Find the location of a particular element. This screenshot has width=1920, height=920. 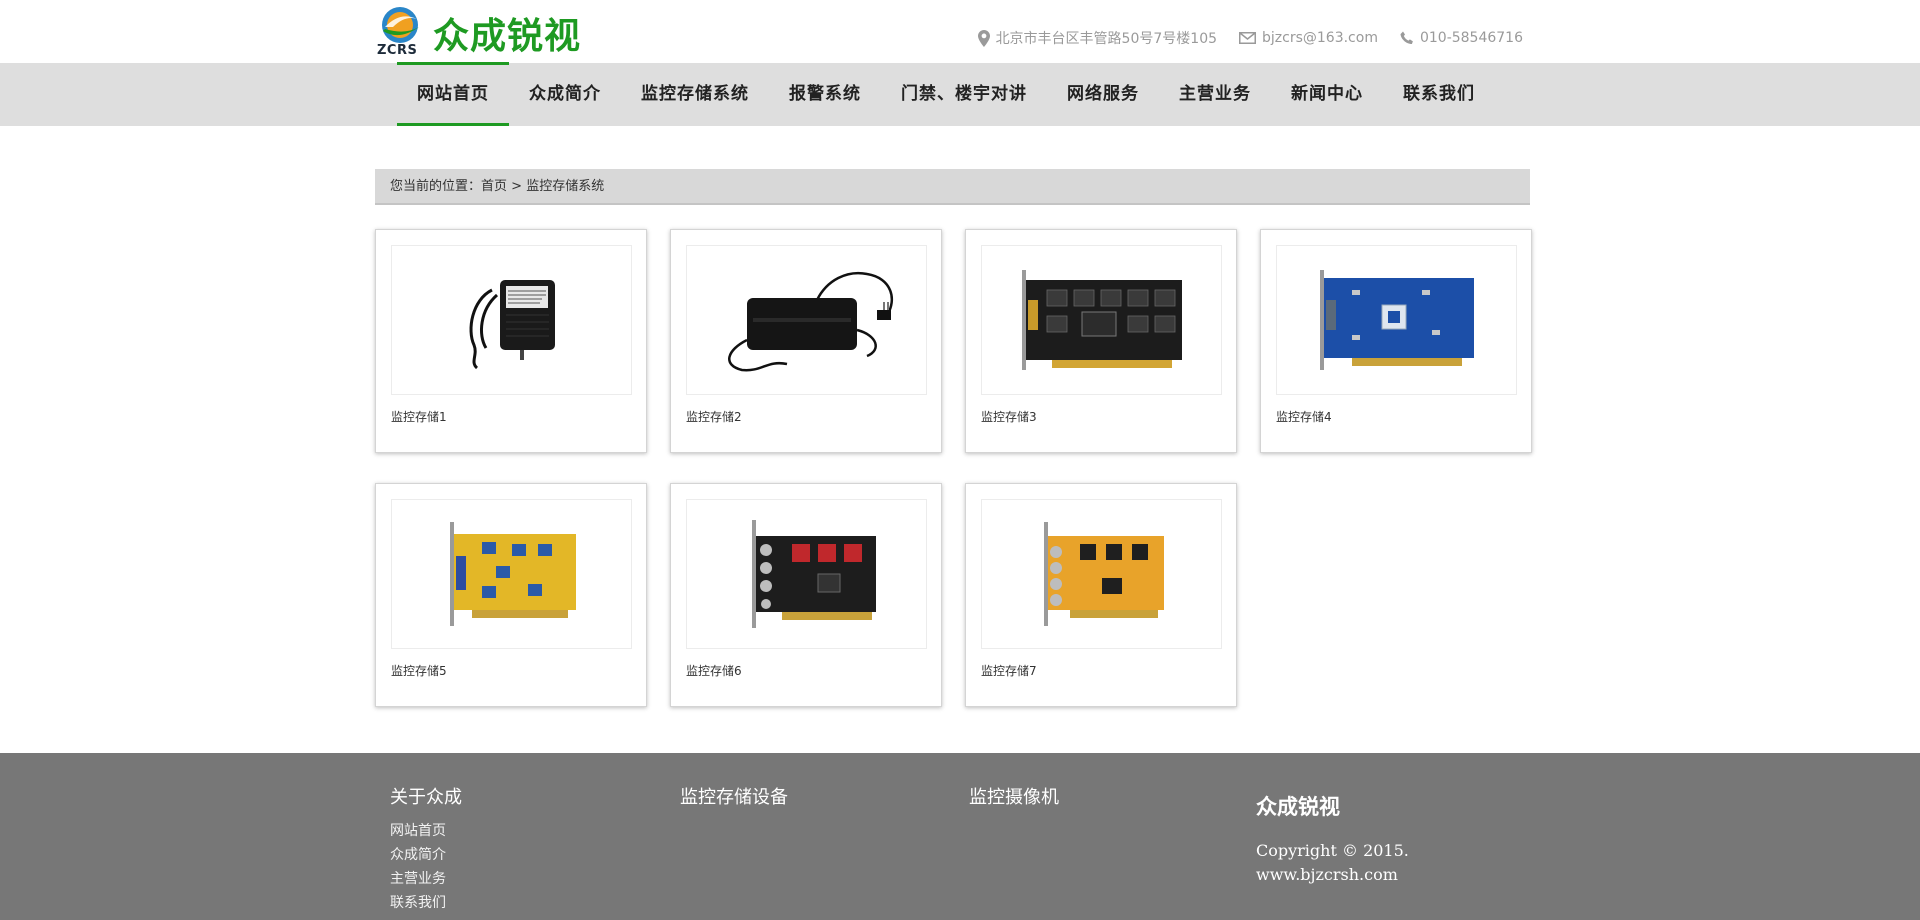

mail-icon is located at coordinates (1248, 38).